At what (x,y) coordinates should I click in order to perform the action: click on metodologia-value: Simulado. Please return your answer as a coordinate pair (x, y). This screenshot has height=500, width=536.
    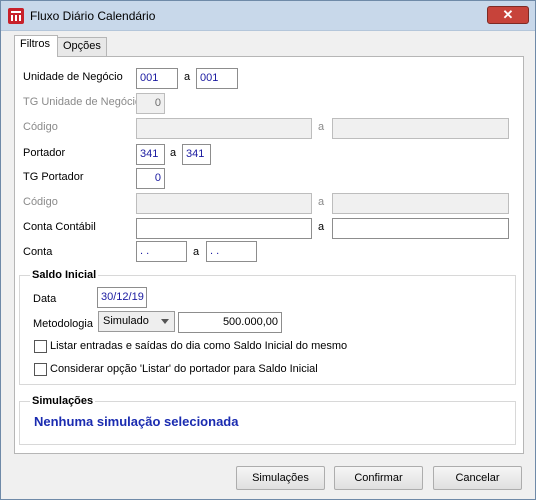
    Looking at the image, I should click on (126, 321).